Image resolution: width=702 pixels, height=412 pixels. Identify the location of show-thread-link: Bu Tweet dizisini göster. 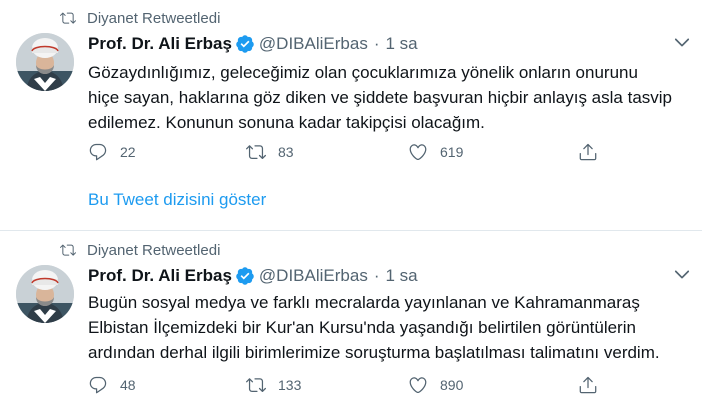
(177, 200).